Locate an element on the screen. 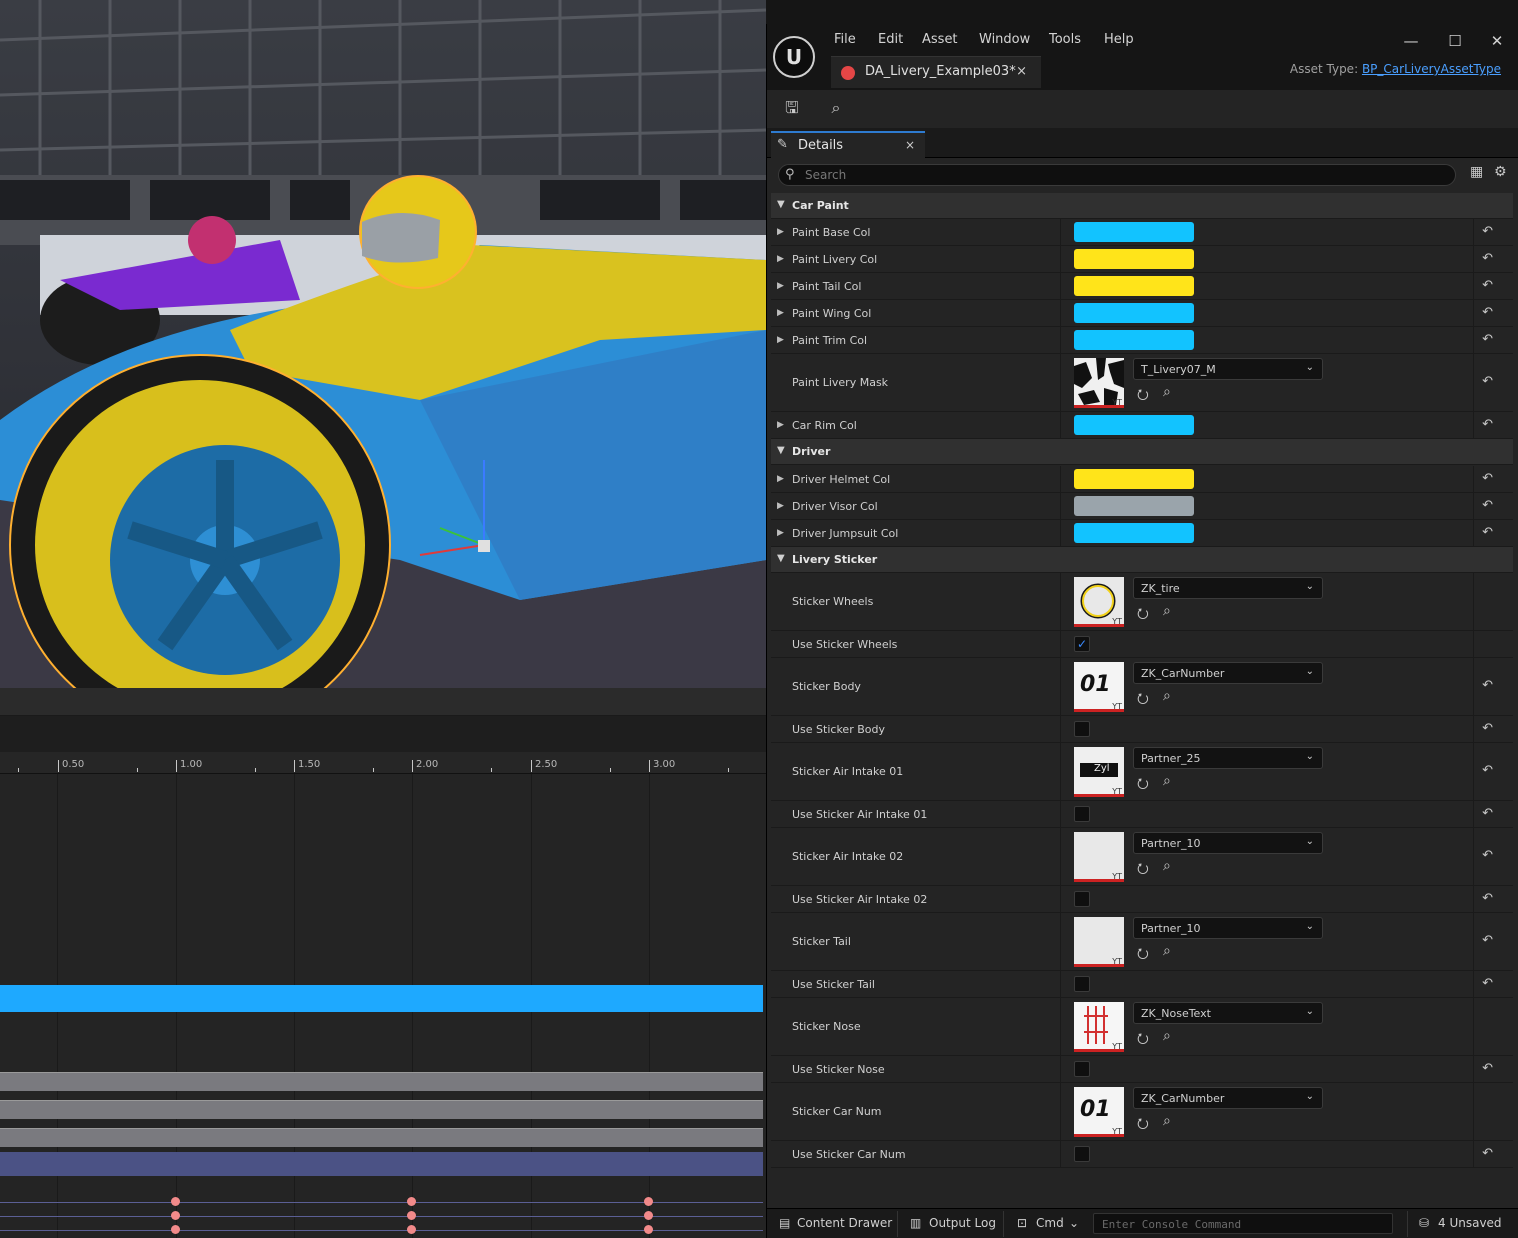 This screenshot has height=1238, width=1518. category-car-paint: ▼ Car Paint is located at coordinates (1142, 206).